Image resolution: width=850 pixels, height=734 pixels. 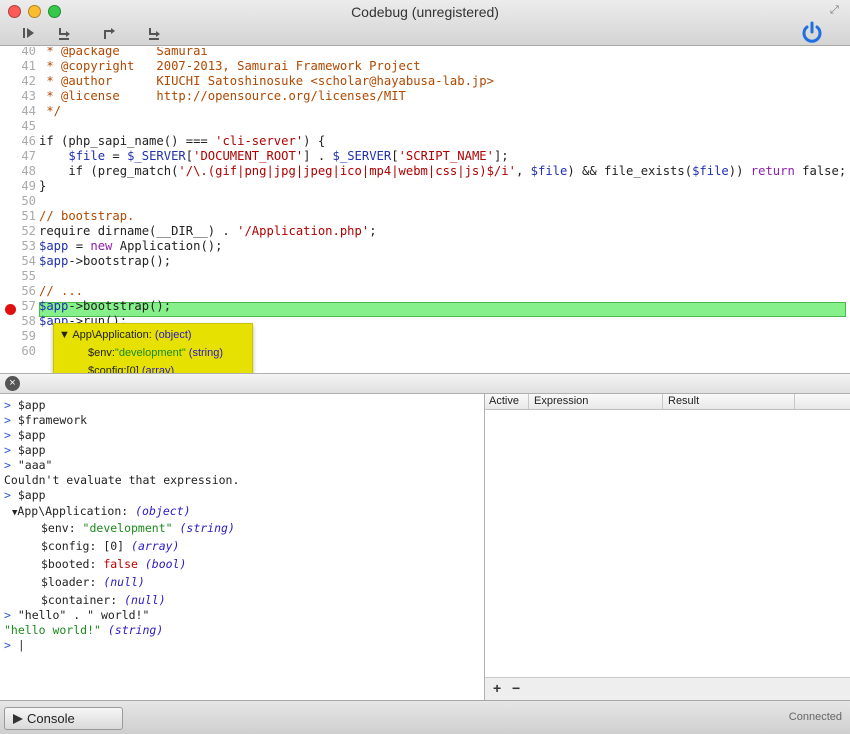 I want to click on step-out-button, so click(x=109, y=33).